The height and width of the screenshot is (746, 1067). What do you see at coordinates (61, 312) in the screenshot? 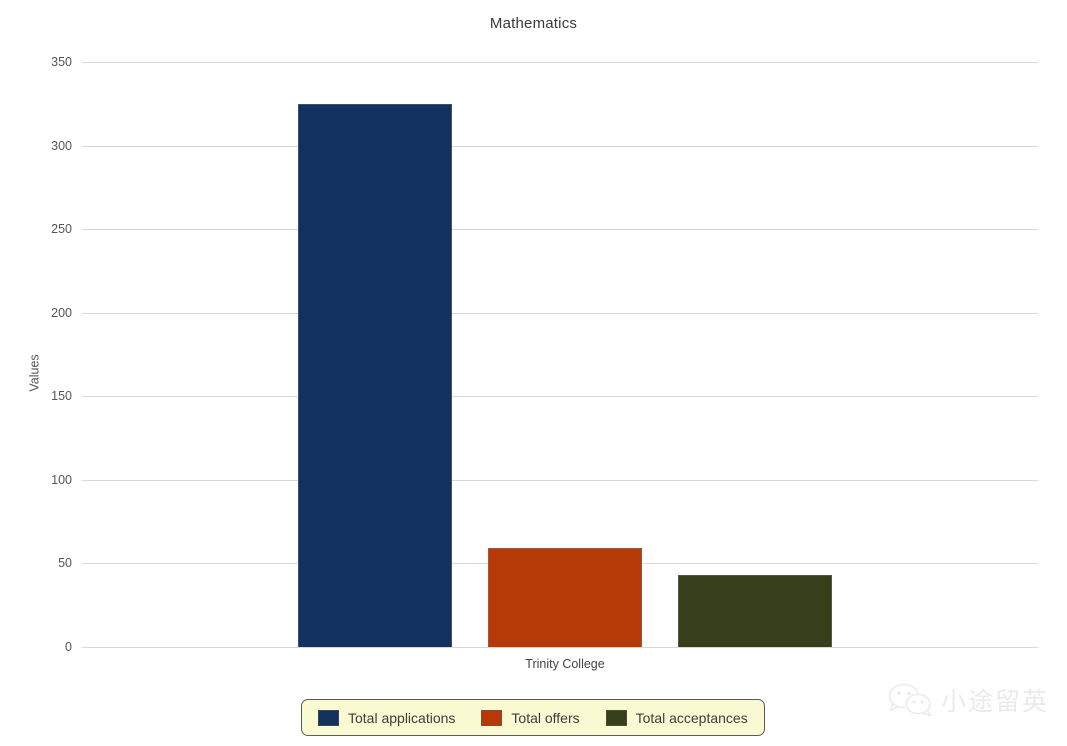
I see `y-axis-tick-label: 200` at bounding box center [61, 312].